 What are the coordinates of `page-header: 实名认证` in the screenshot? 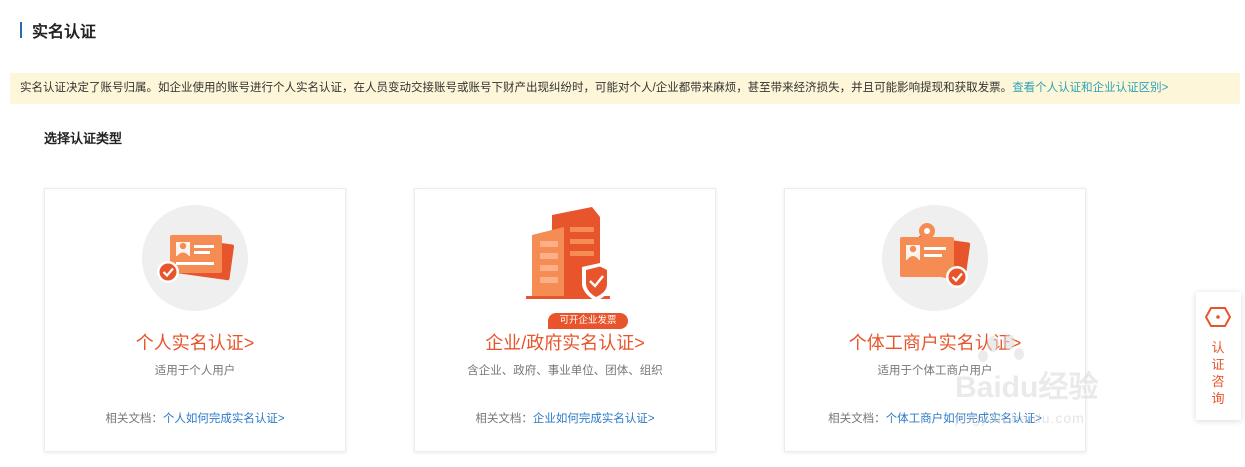 It's located at (58, 30).